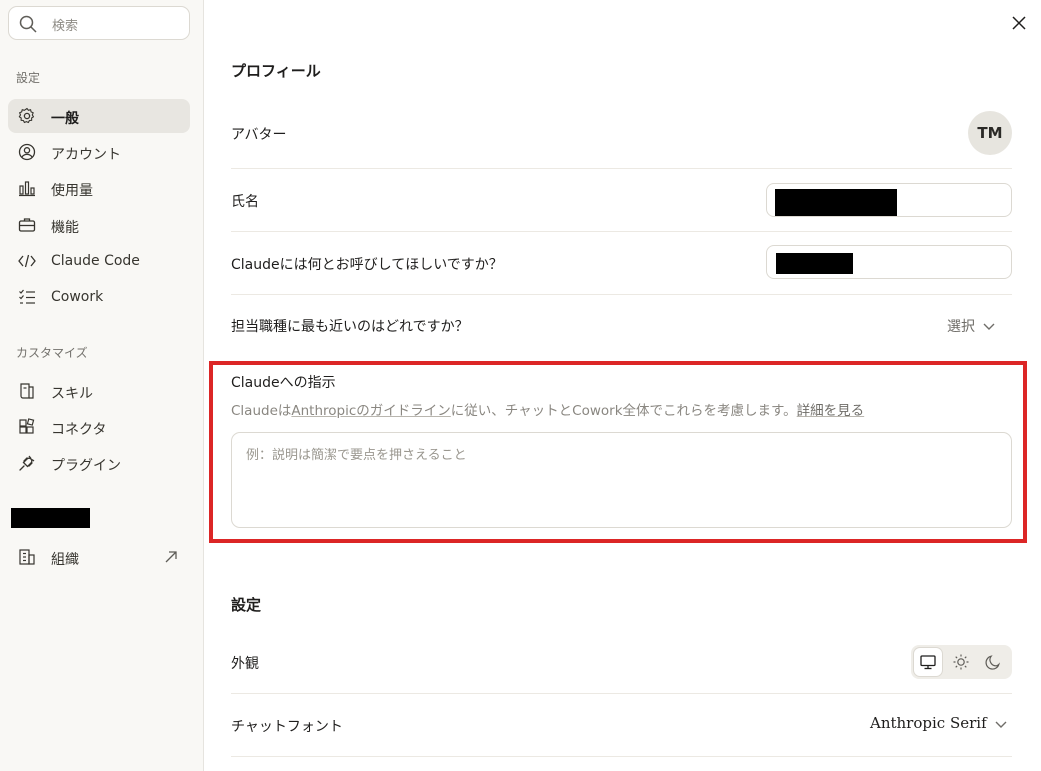 Image resolution: width=1041 pixels, height=771 pixels. What do you see at coordinates (77, 297) in the screenshot?
I see `sidebar-item-label: Cowork` at bounding box center [77, 297].